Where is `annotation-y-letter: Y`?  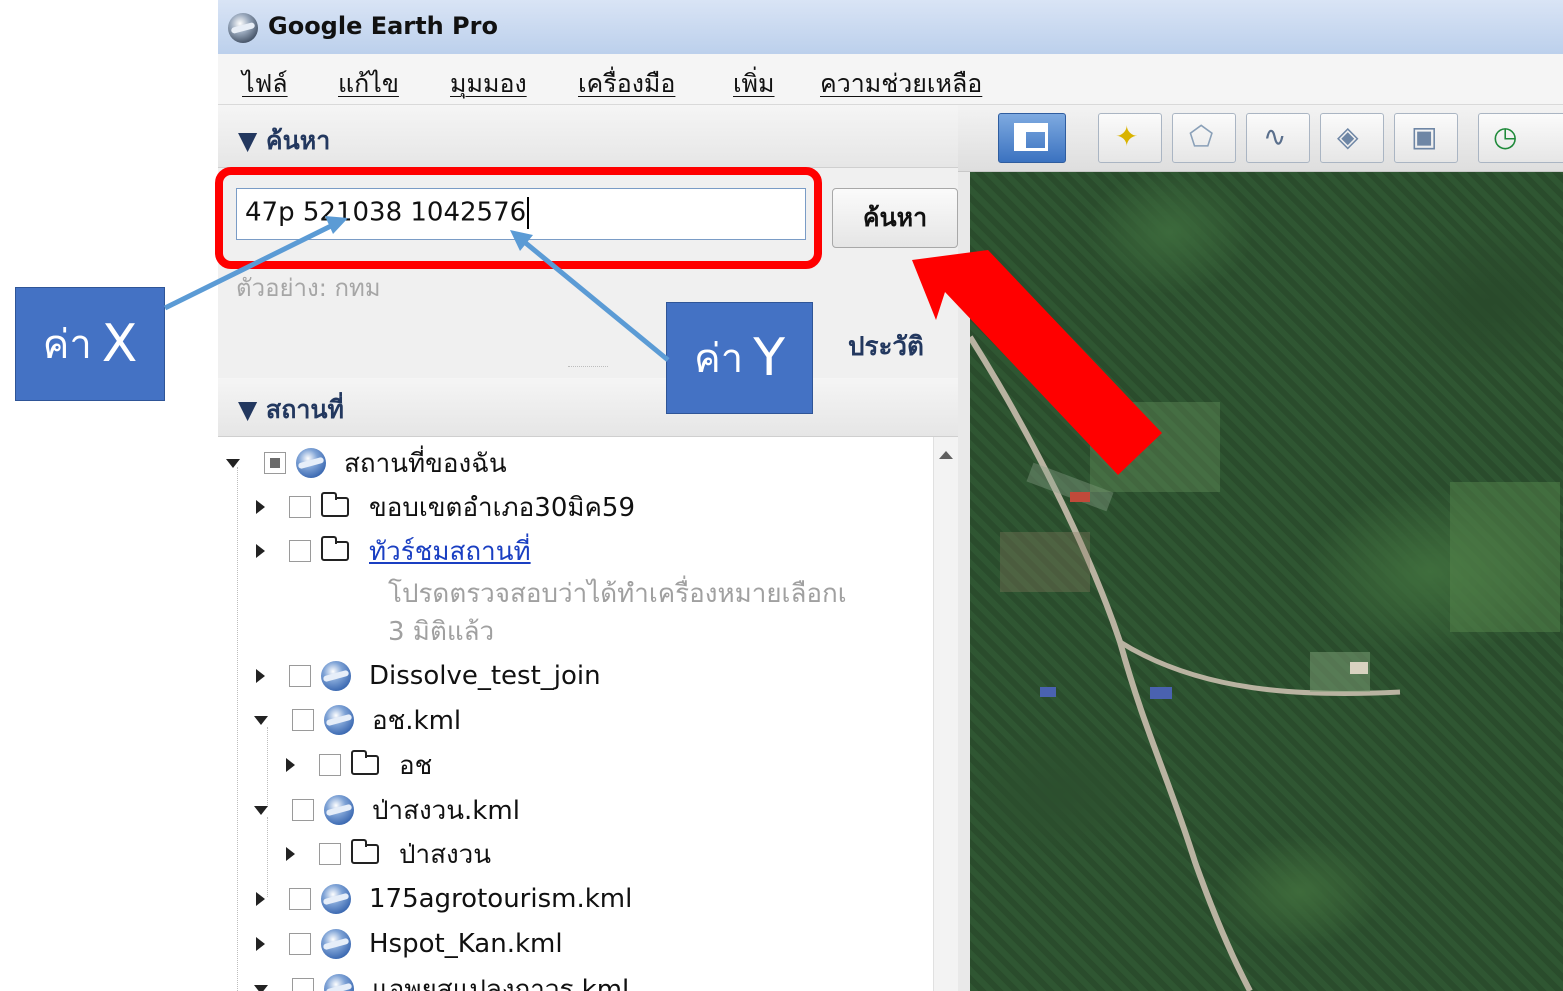 annotation-y-letter: Y is located at coordinates (769, 358).